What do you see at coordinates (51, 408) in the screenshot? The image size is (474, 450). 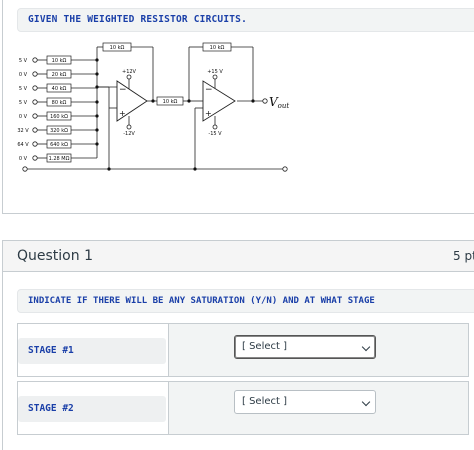 I see `stage-label: STAGE #2` at bounding box center [51, 408].